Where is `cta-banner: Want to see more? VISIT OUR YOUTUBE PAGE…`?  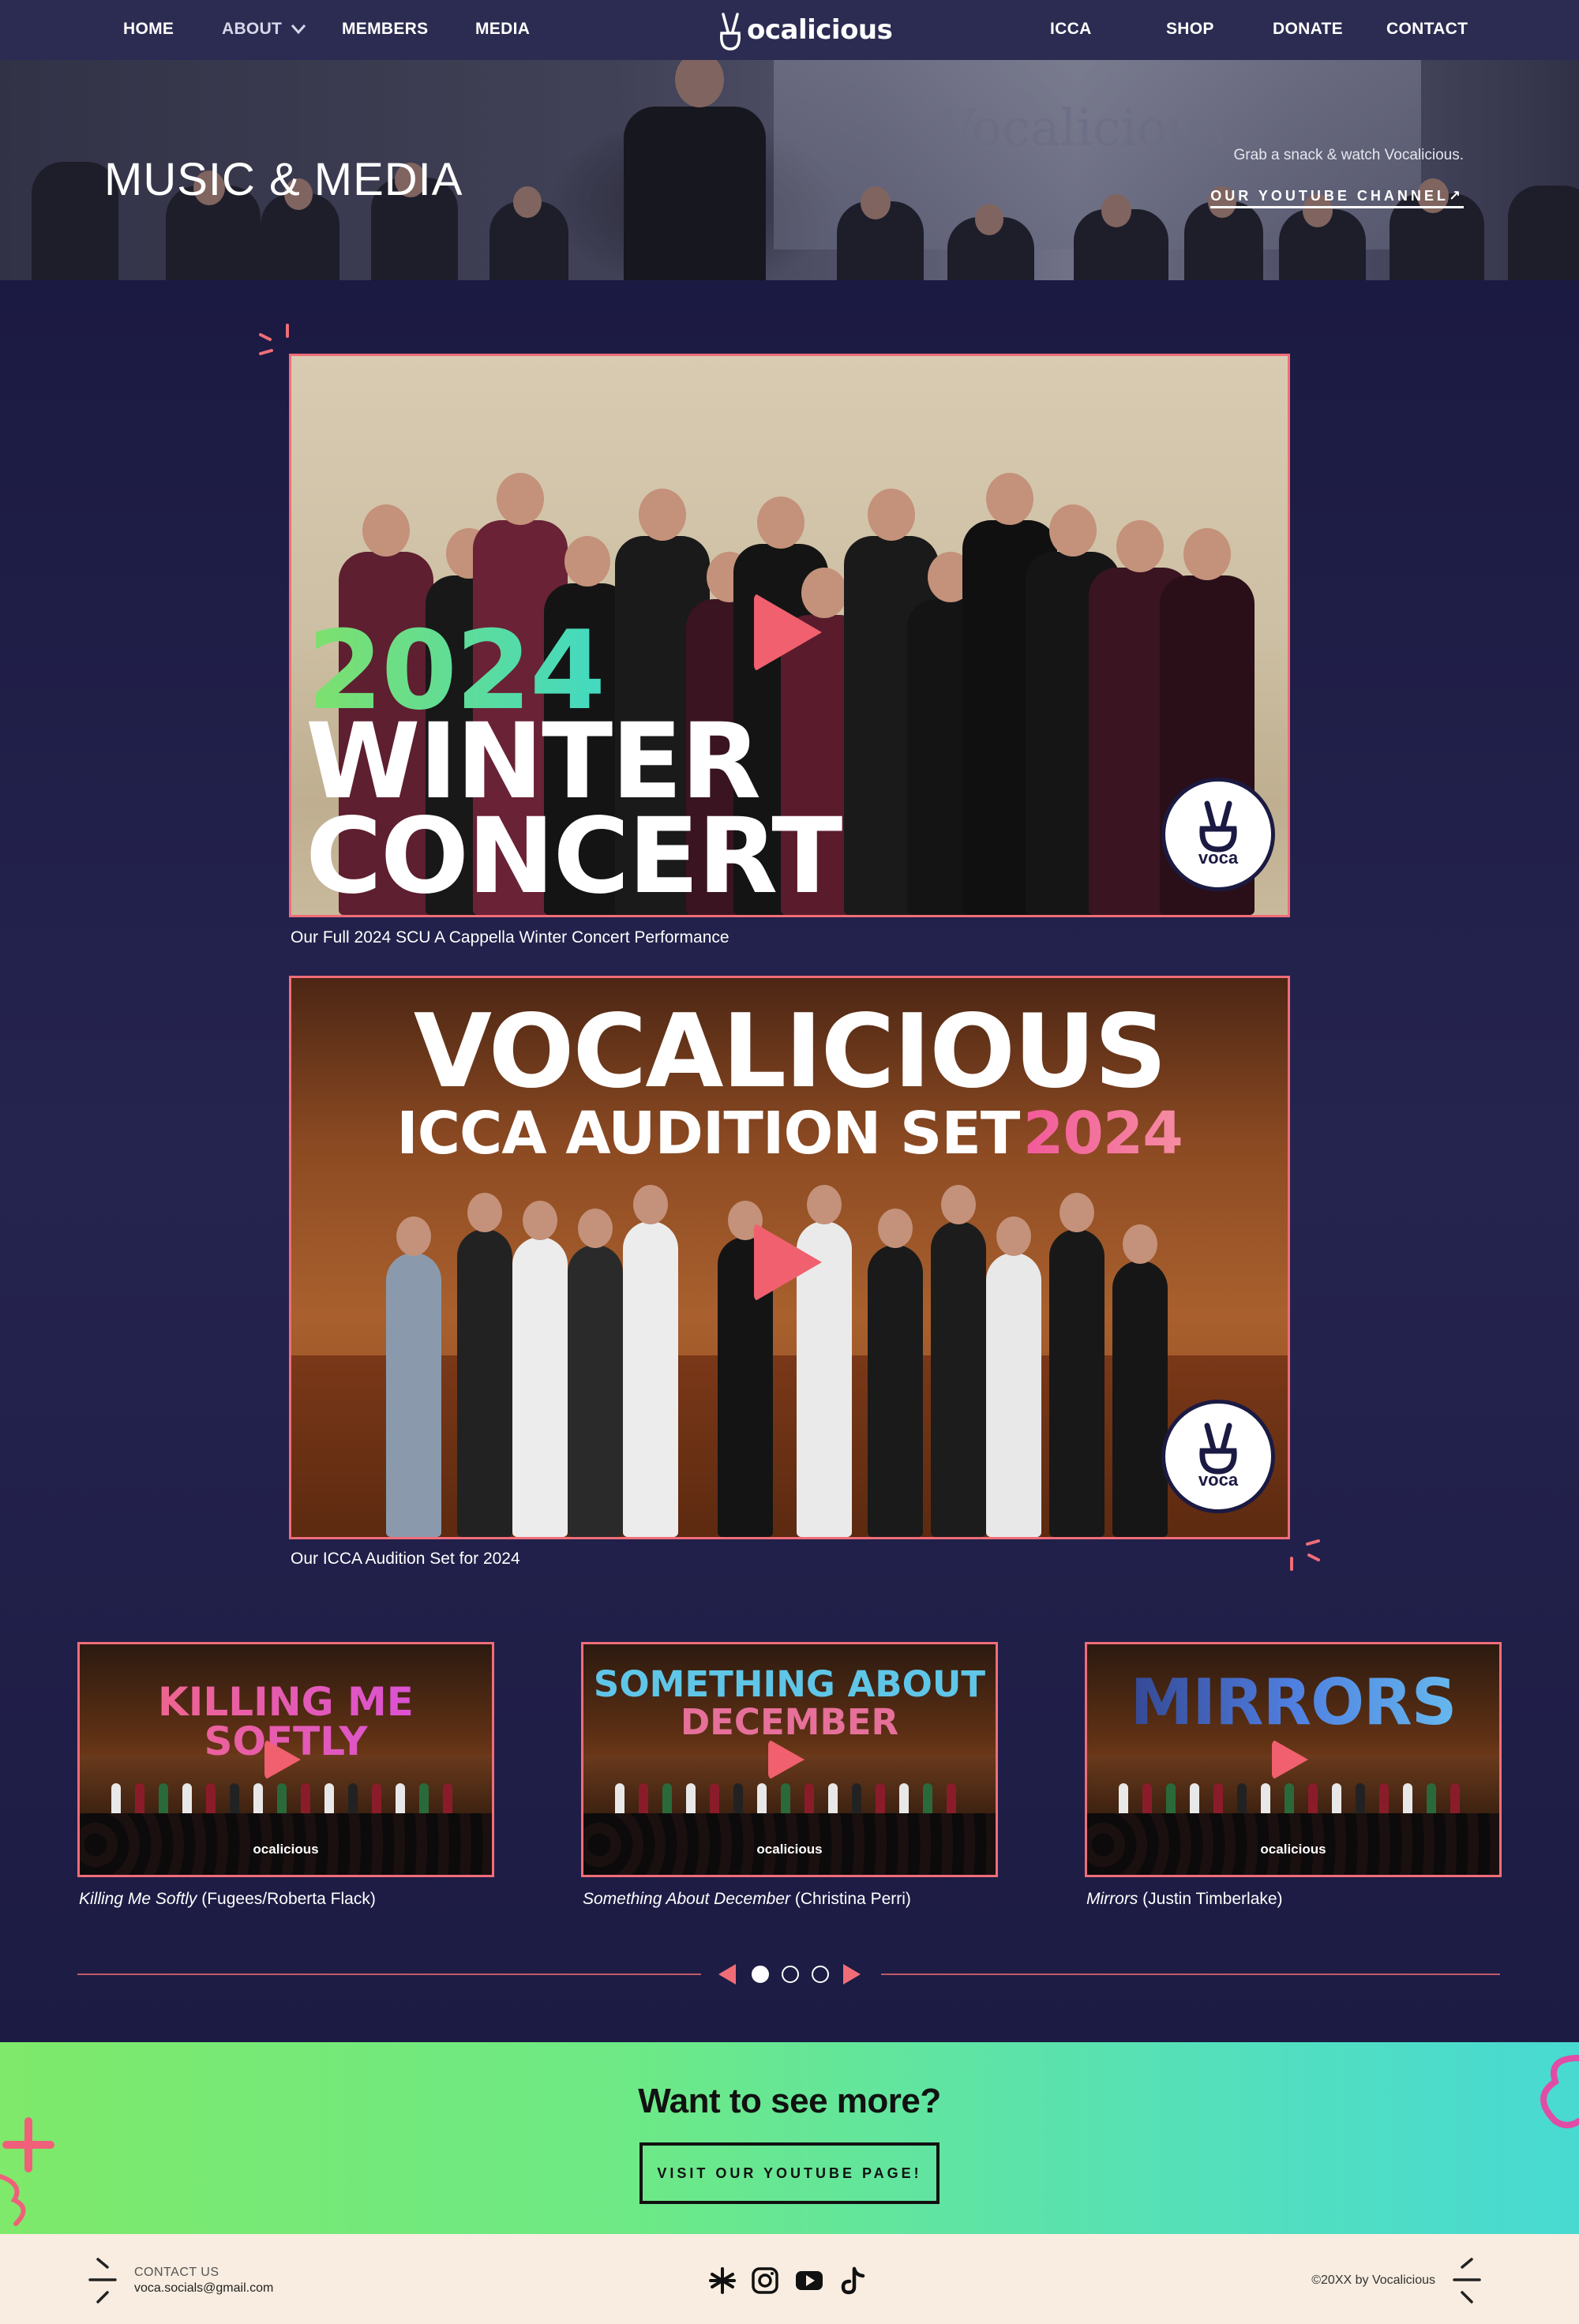
cta-banner: Want to see more? VISIT OUR YOUTUBE PAGE… is located at coordinates (789, 2138).